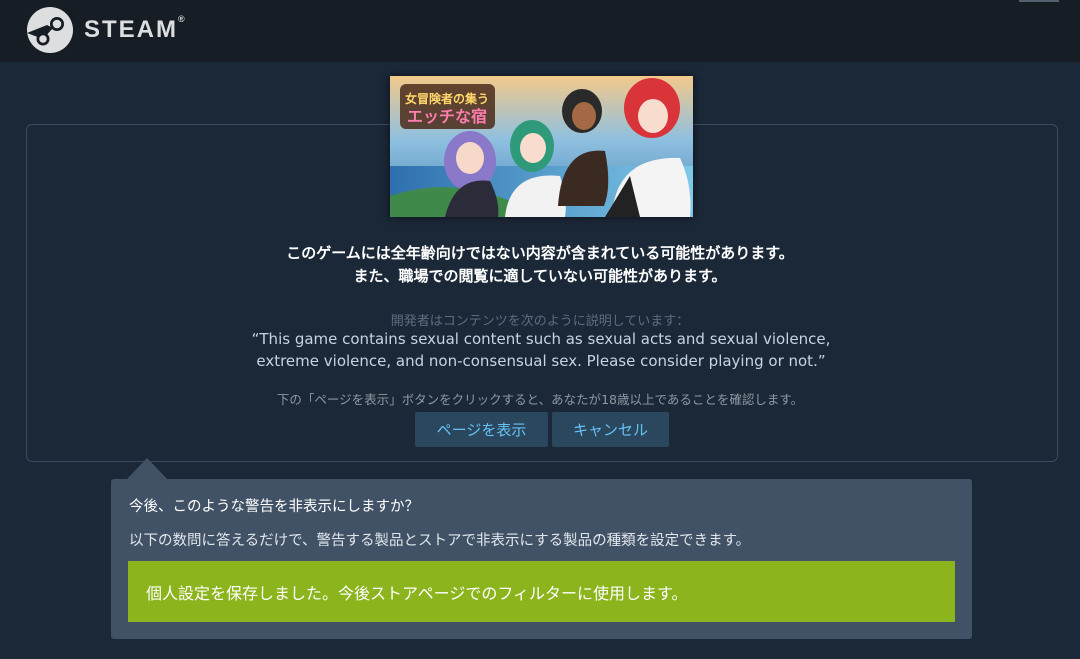  I want to click on game-capsule-art: 女冒険者の集う エッチな宿, so click(541, 146).